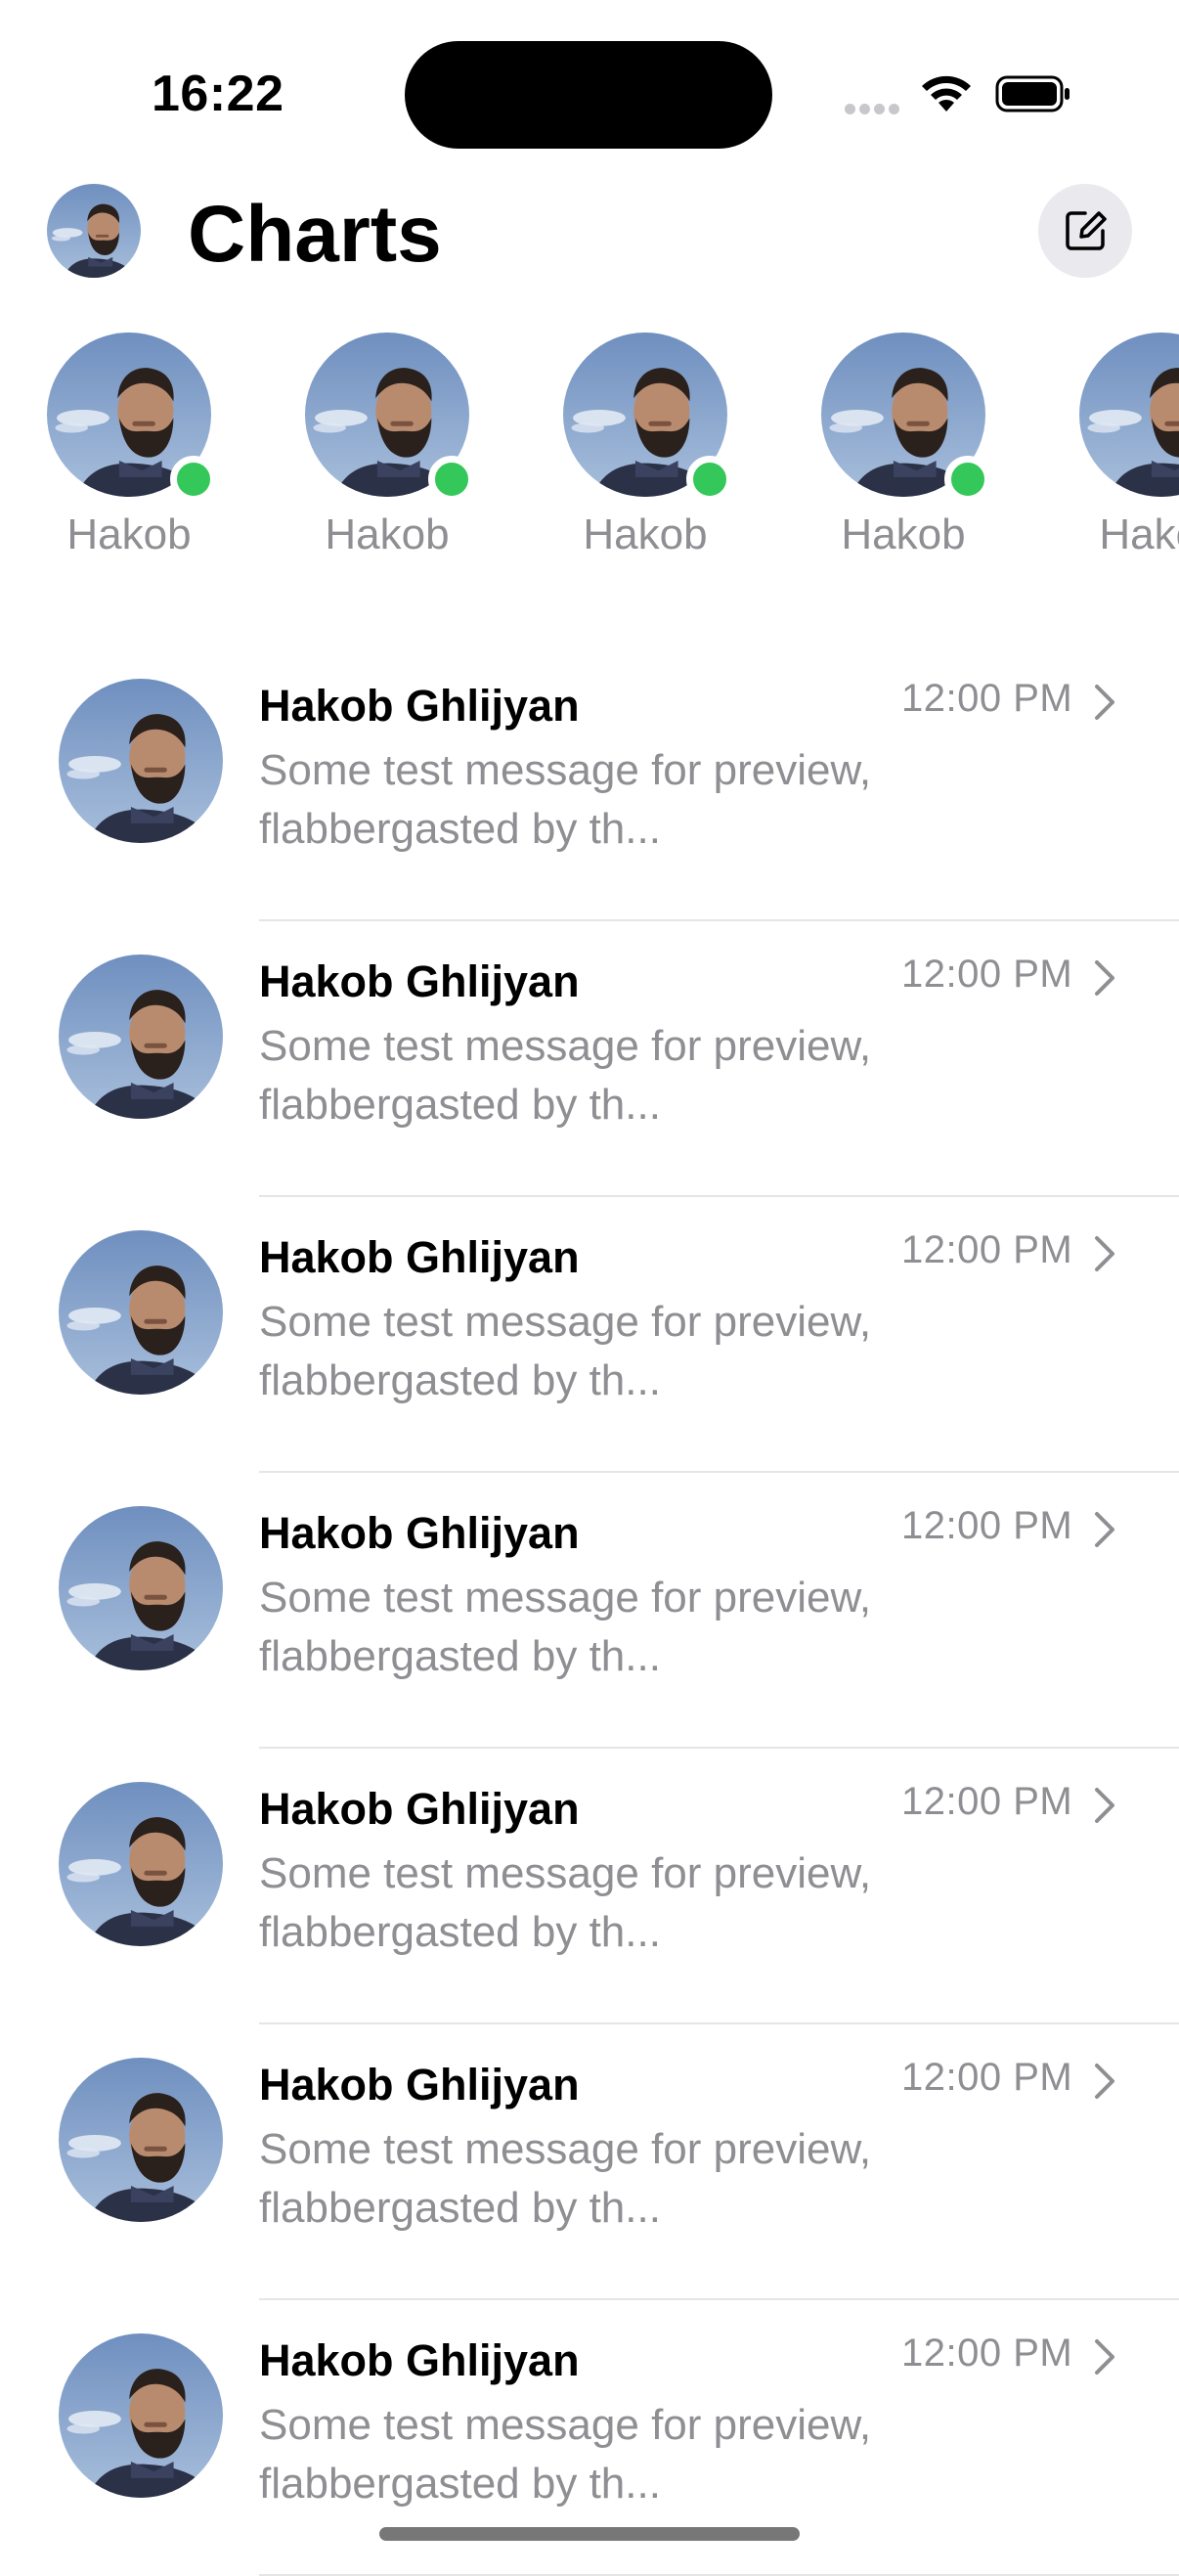  What do you see at coordinates (94, 231) in the screenshot?
I see `profile-avatar` at bounding box center [94, 231].